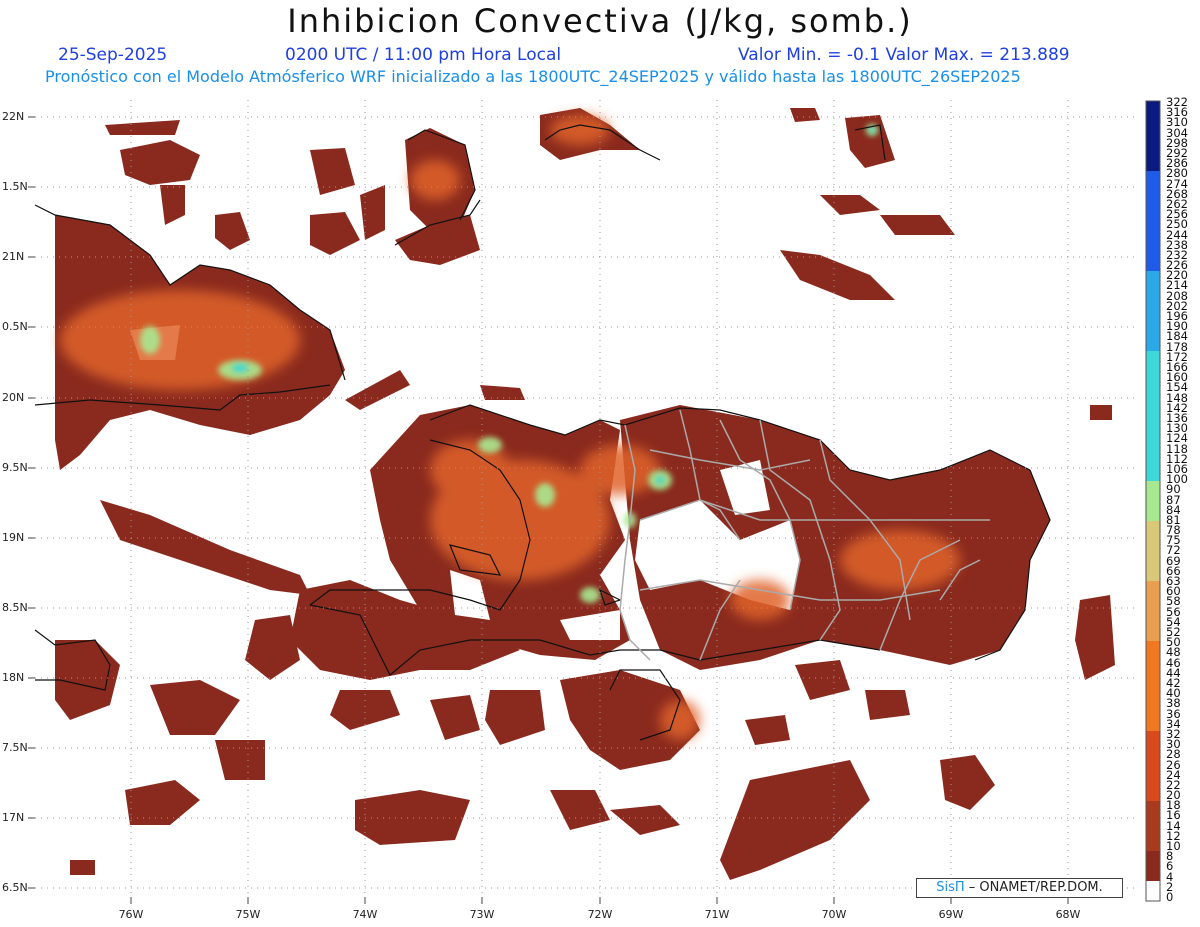  I want to click on lon-label: 69W, so click(951, 914).